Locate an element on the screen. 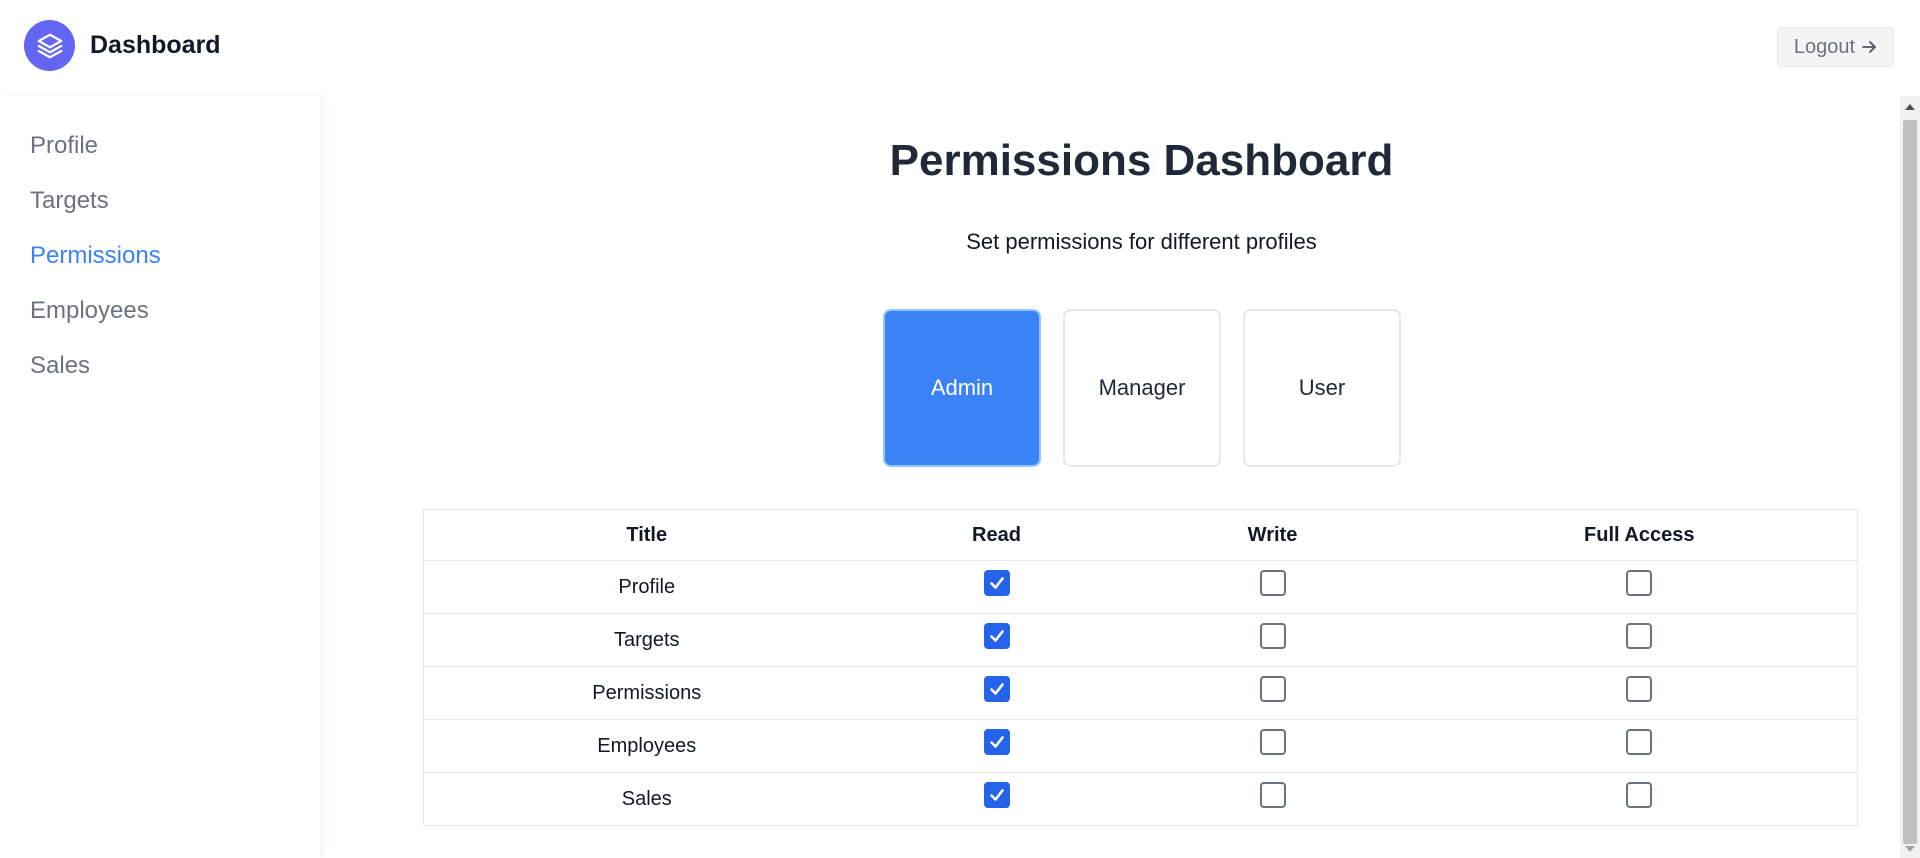 This screenshot has height=858, width=1920. table-row: Employees is located at coordinates (1140, 746).